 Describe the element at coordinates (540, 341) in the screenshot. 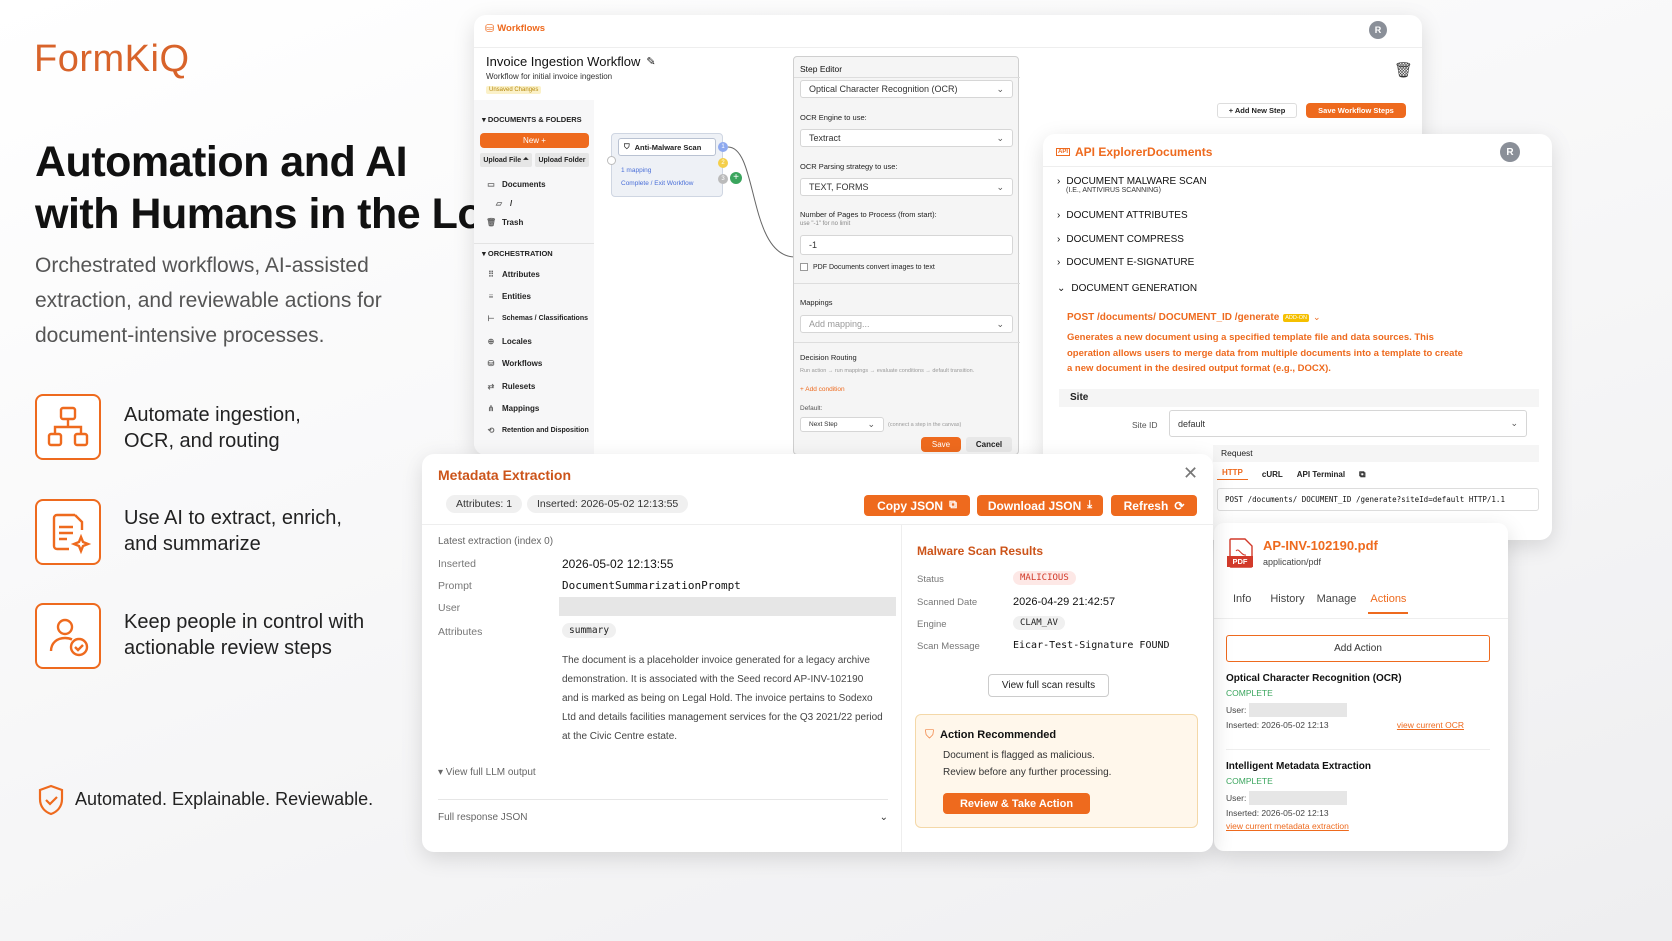

I see `sidebar-item-locales: ⊕ Locales` at that location.